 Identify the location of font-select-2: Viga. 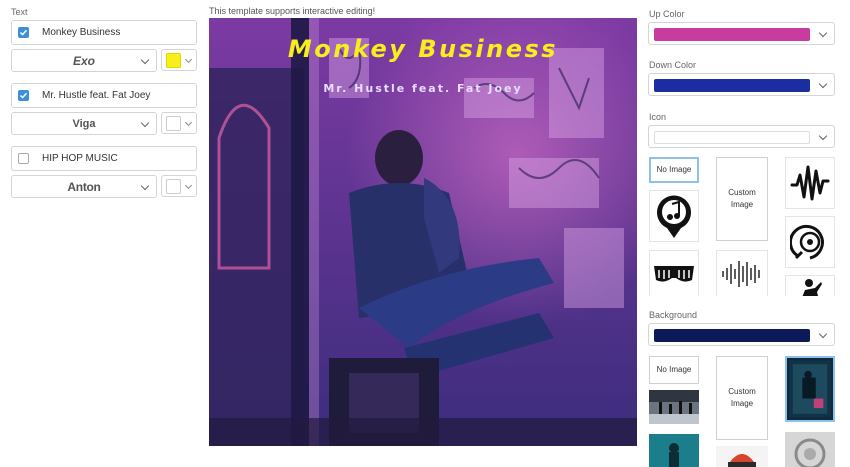
(84, 123).